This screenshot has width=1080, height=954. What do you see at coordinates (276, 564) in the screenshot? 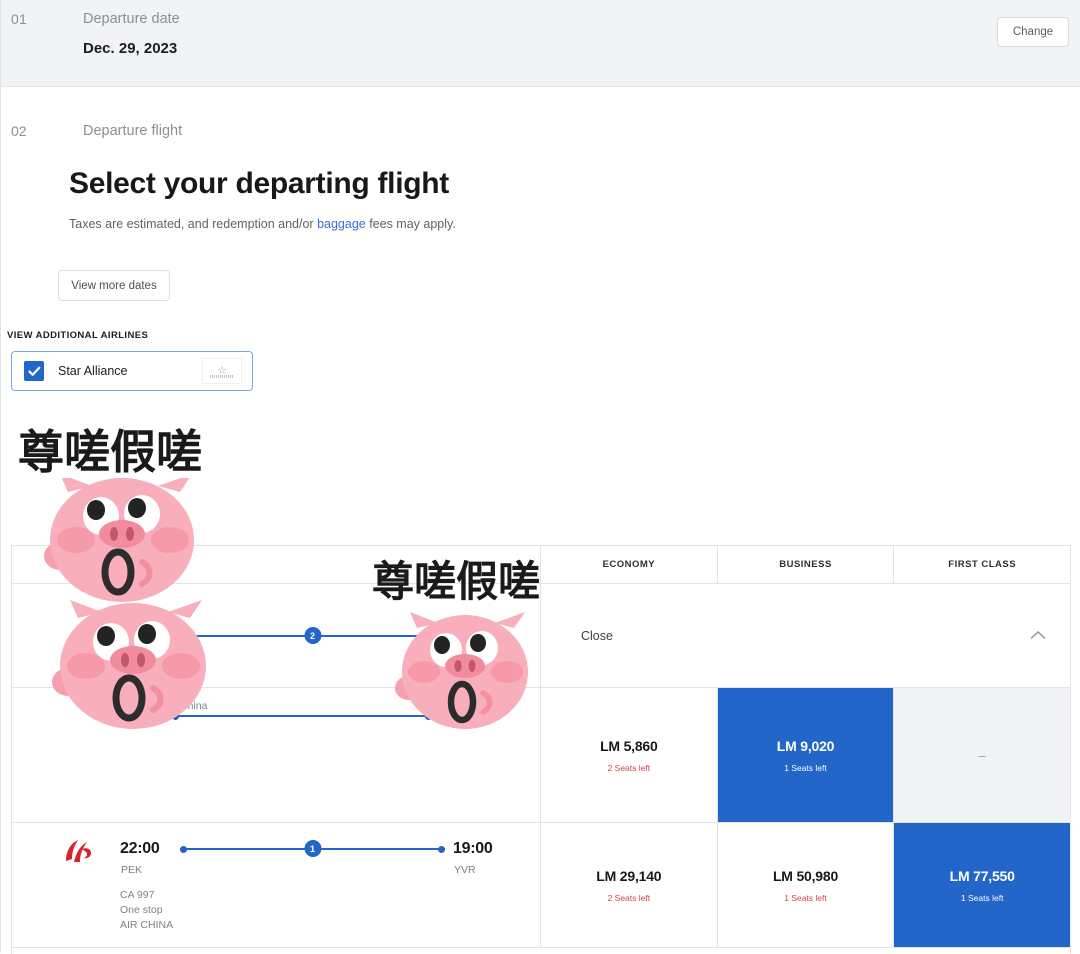
I see `table-header-spacer` at bounding box center [276, 564].